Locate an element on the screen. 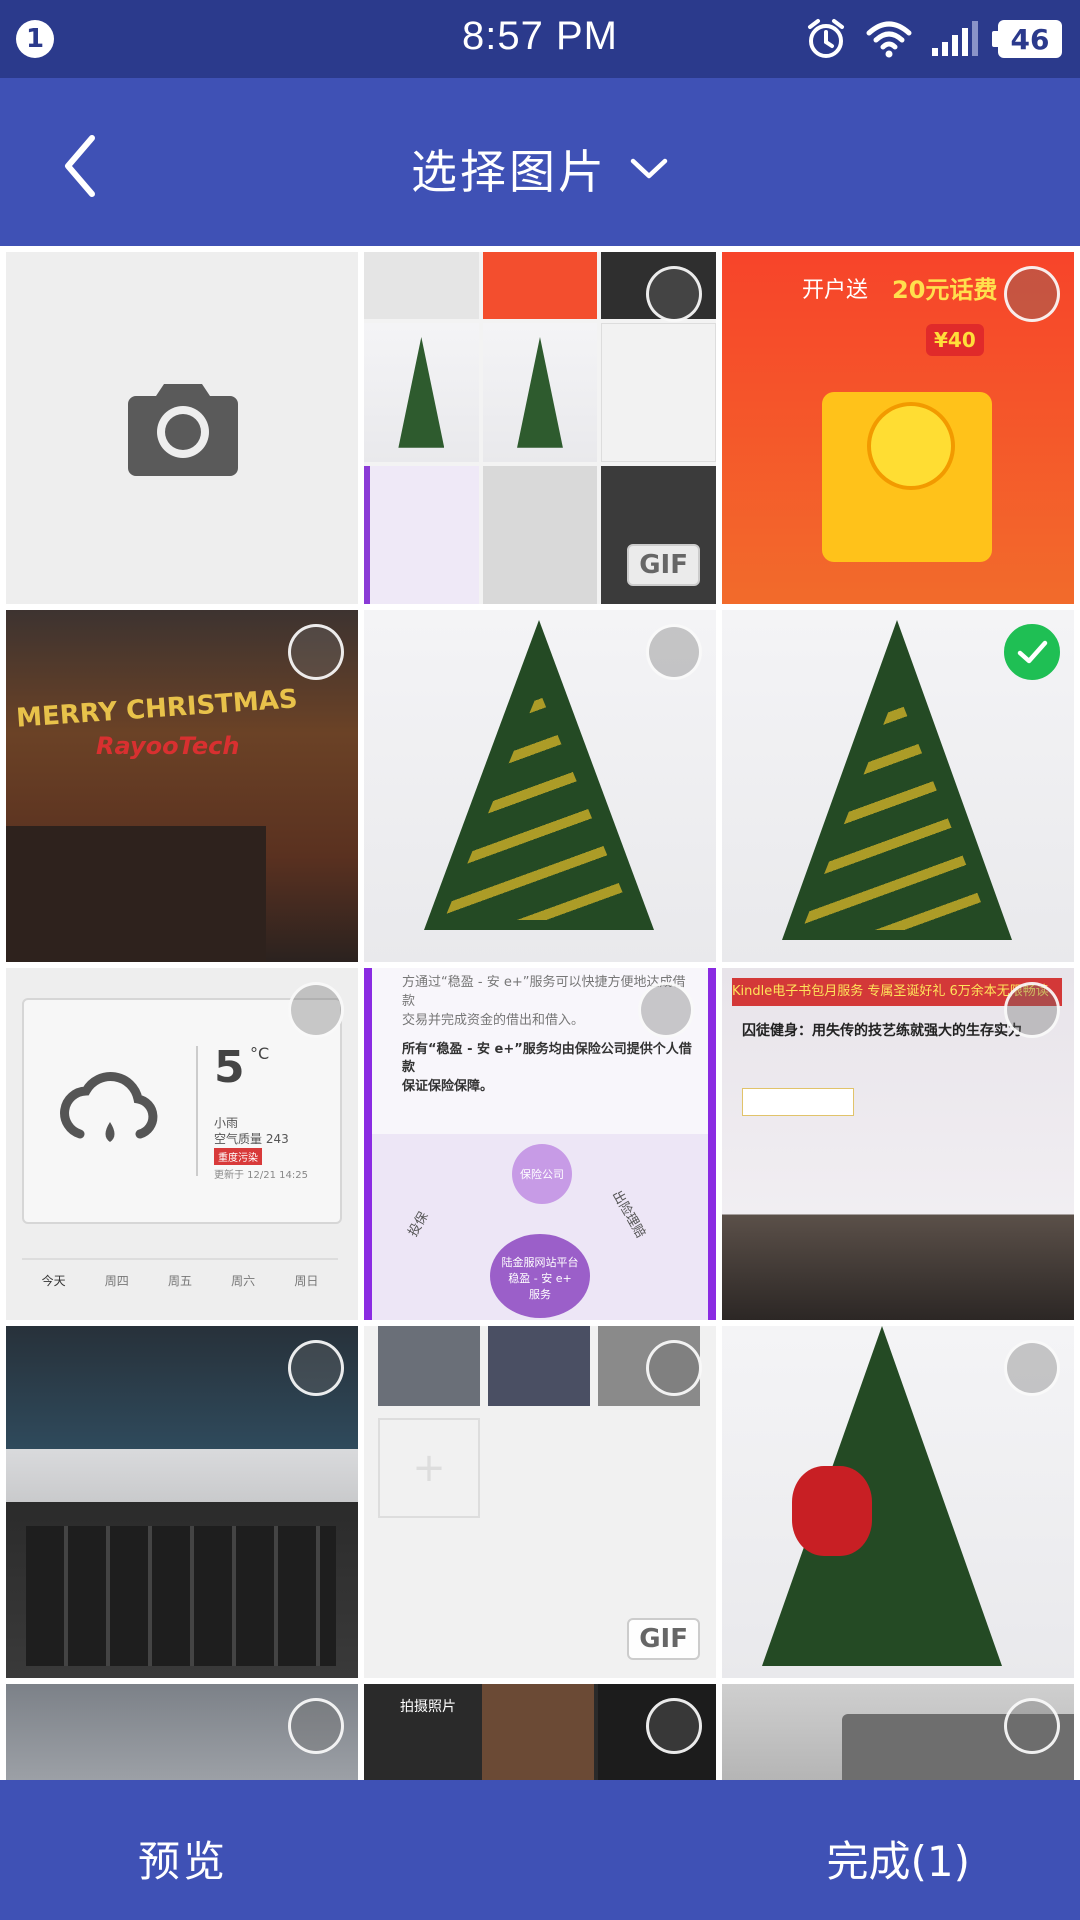  top-app-bar: 选择图片 is located at coordinates (540, 162).